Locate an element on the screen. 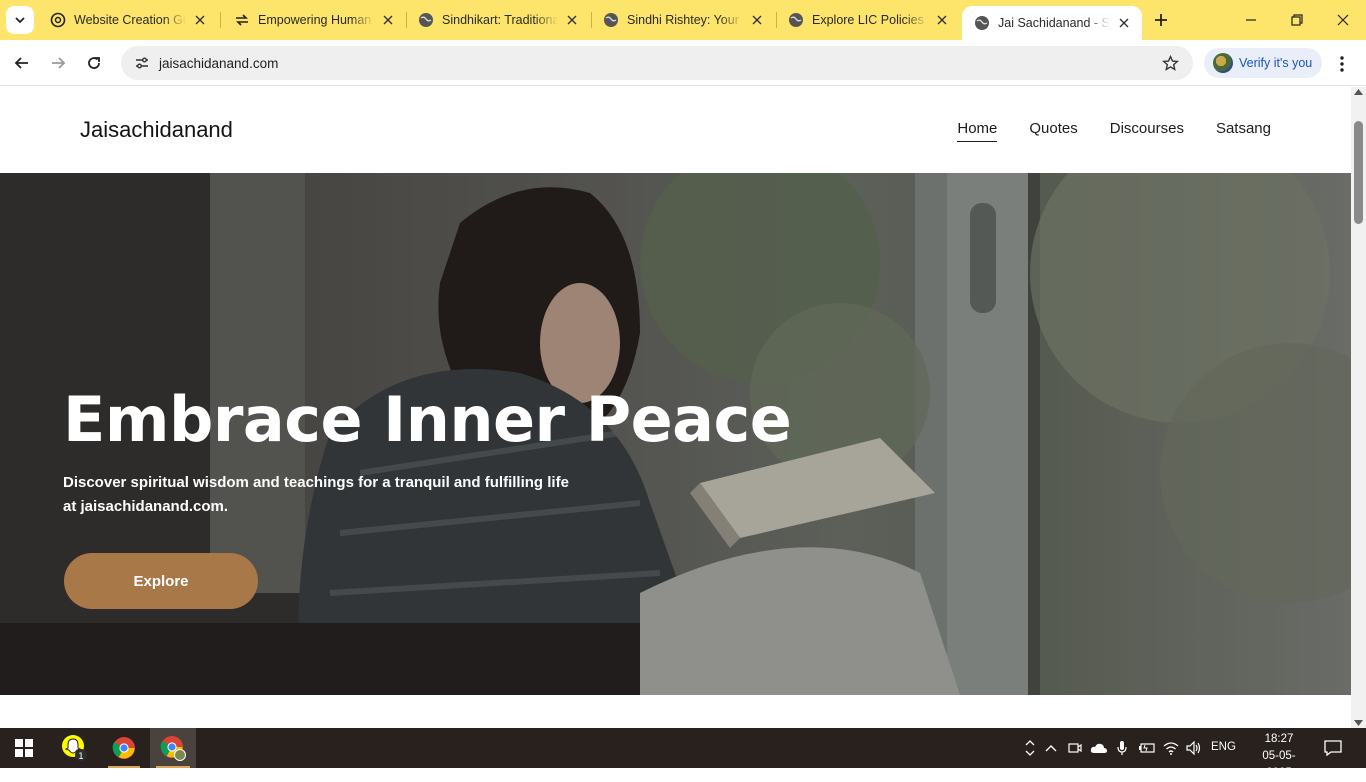 This screenshot has width=1366, height=782. plus-icon is located at coordinates (1161, 20).